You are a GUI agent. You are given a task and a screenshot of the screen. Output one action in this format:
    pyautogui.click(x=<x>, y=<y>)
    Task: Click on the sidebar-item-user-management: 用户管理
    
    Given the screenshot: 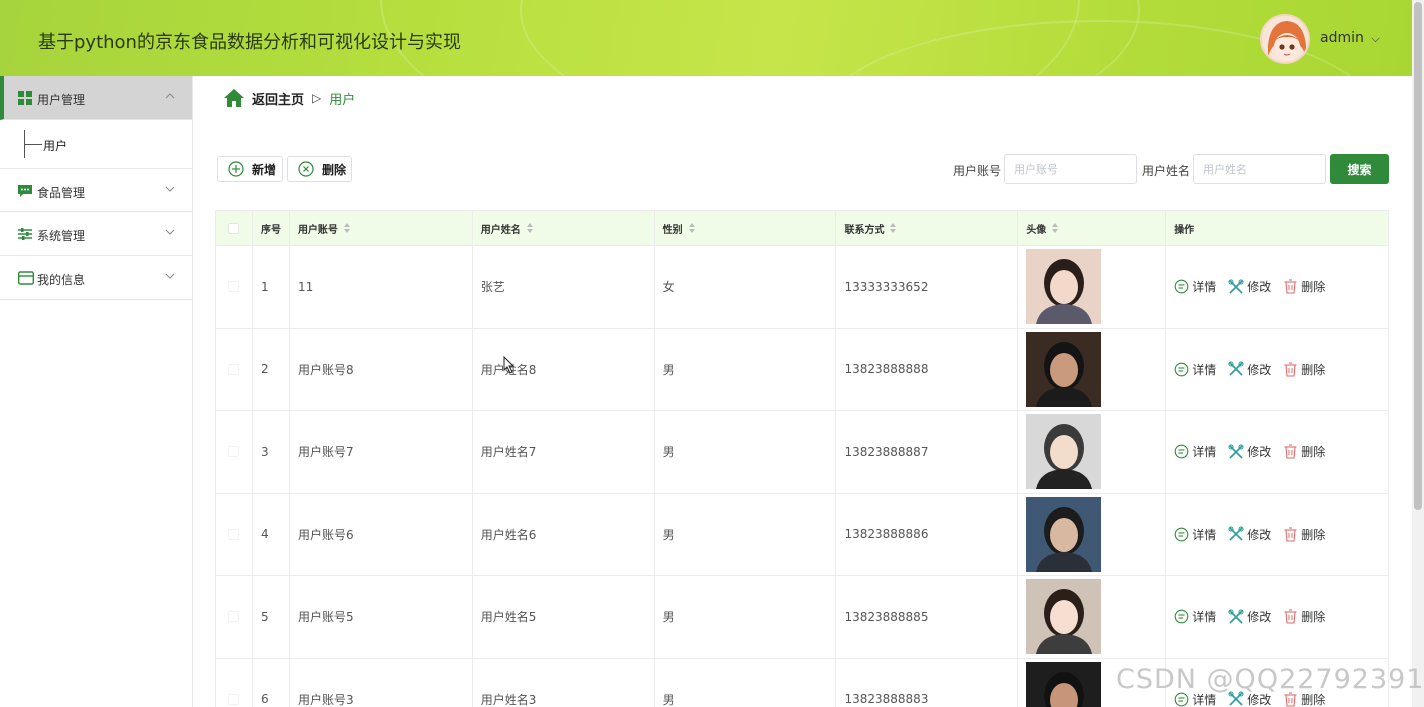 What is the action you would take?
    pyautogui.click(x=96, y=98)
    